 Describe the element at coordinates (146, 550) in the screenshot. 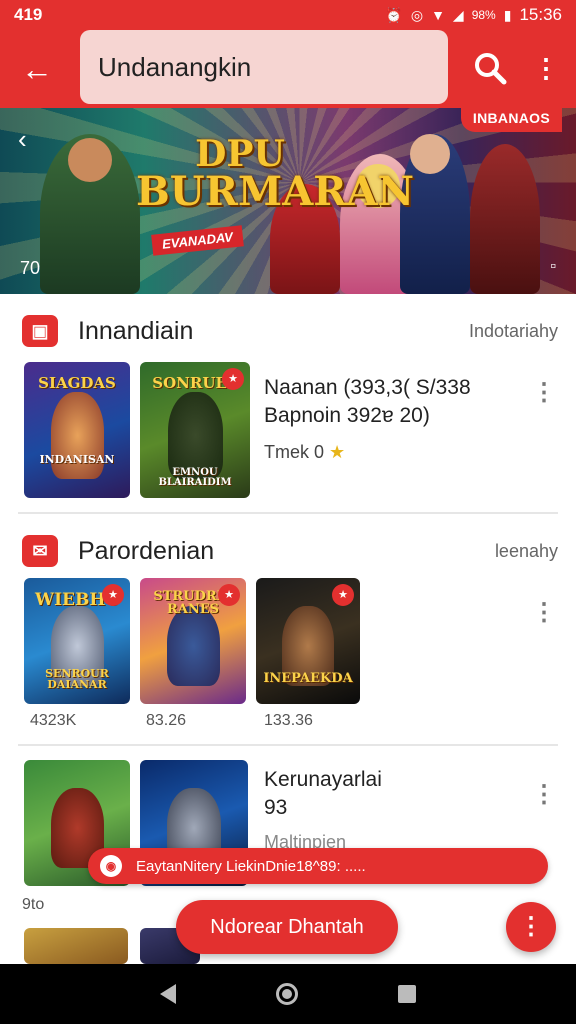

I see `section-2-title: Parordenian` at that location.